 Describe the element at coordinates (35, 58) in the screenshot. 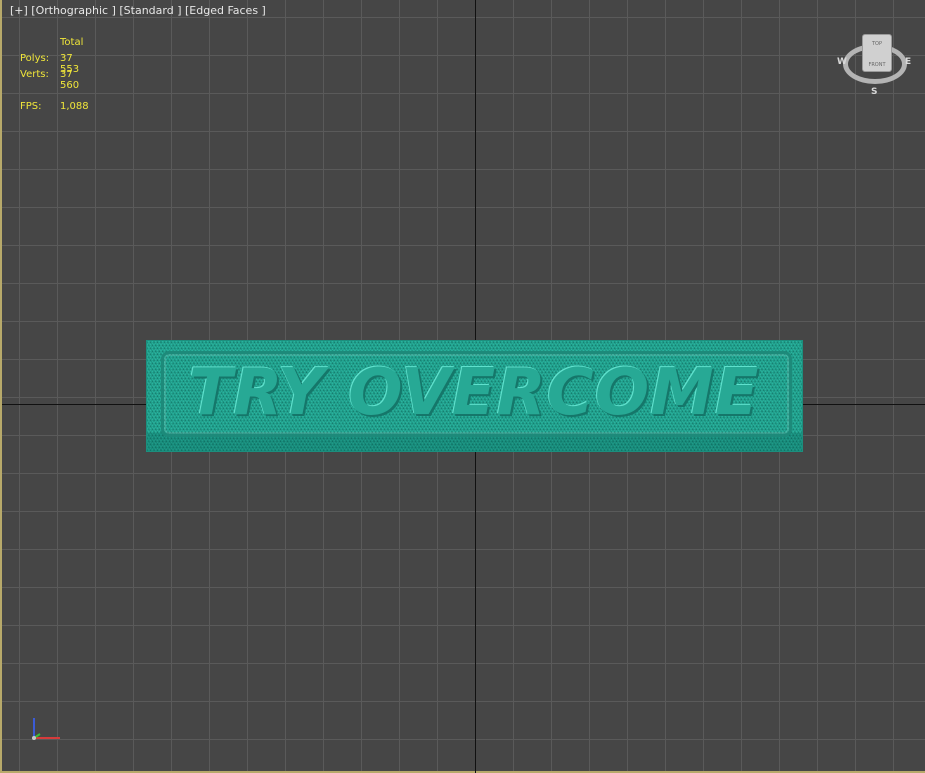

I see `polys-label: Polys:` at that location.